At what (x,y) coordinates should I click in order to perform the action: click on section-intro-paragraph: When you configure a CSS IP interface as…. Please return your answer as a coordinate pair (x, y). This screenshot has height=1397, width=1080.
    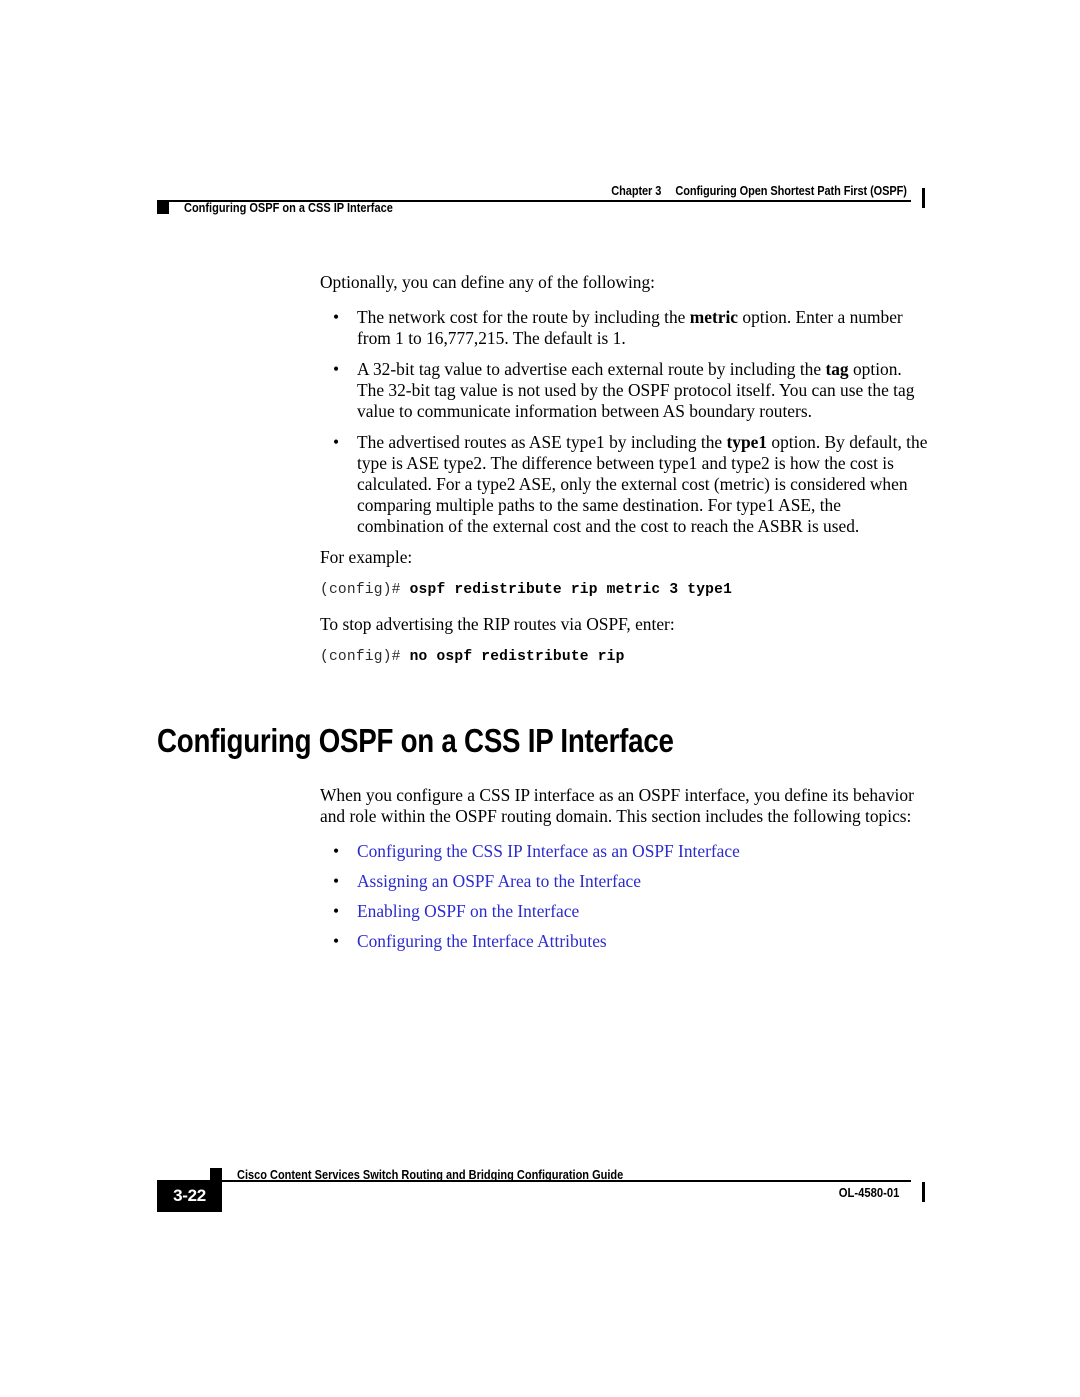
    Looking at the image, I should click on (617, 805).